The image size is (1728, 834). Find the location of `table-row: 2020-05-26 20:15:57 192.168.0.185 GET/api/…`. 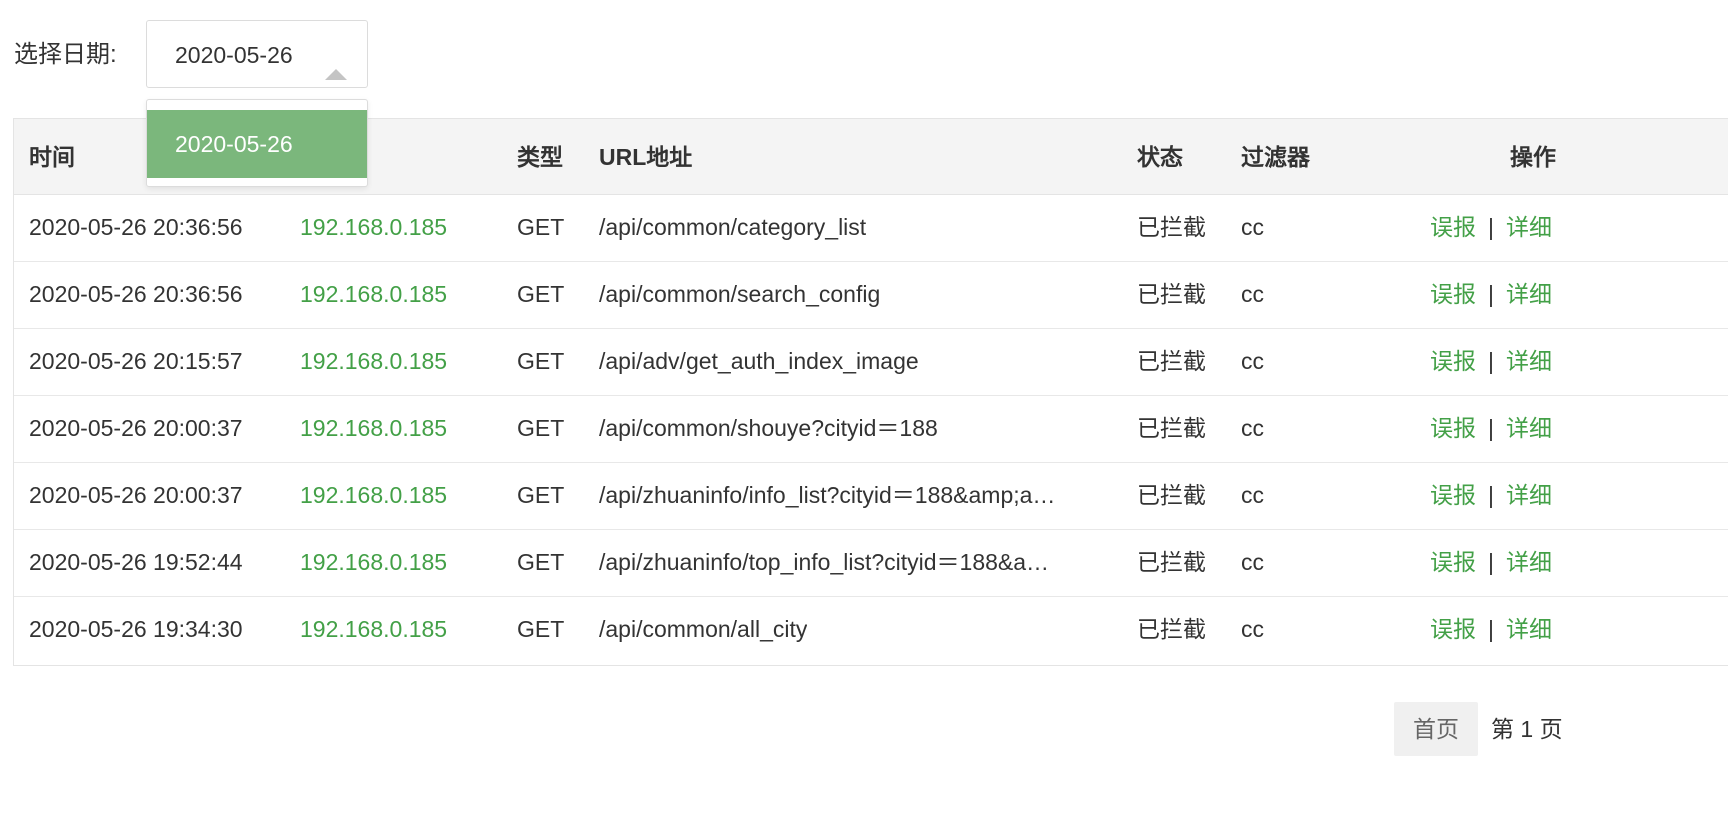

table-row: 2020-05-26 20:15:57 192.168.0.185 GET/api/… is located at coordinates (871, 362).